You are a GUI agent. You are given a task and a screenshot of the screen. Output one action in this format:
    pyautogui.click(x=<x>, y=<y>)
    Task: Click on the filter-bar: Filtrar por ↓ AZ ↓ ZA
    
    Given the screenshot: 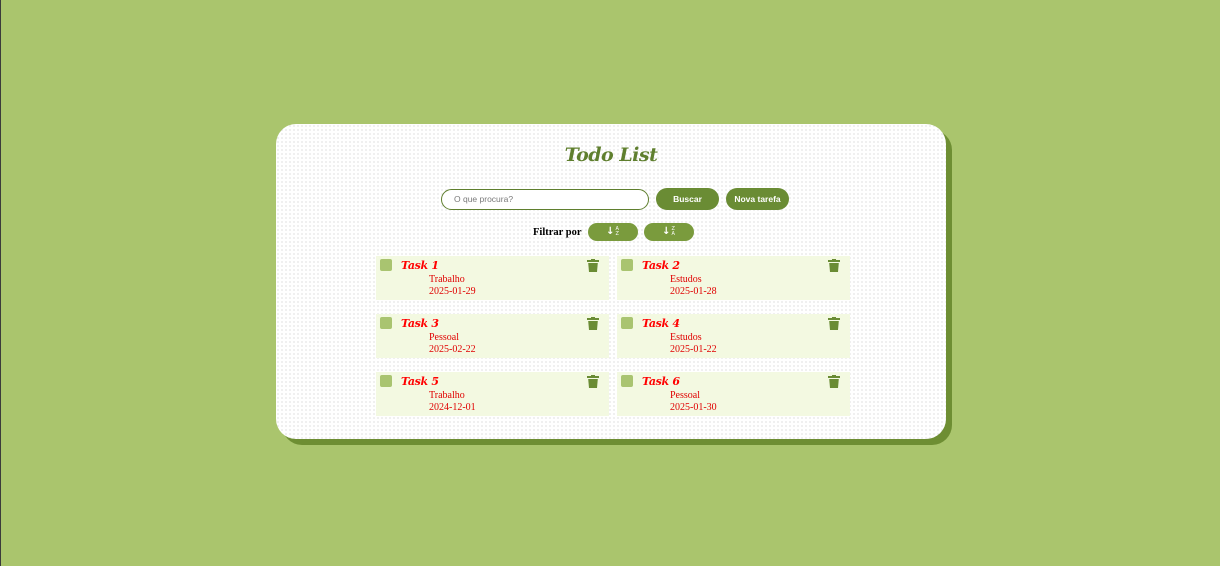 What is the action you would take?
    pyautogui.click(x=613, y=232)
    